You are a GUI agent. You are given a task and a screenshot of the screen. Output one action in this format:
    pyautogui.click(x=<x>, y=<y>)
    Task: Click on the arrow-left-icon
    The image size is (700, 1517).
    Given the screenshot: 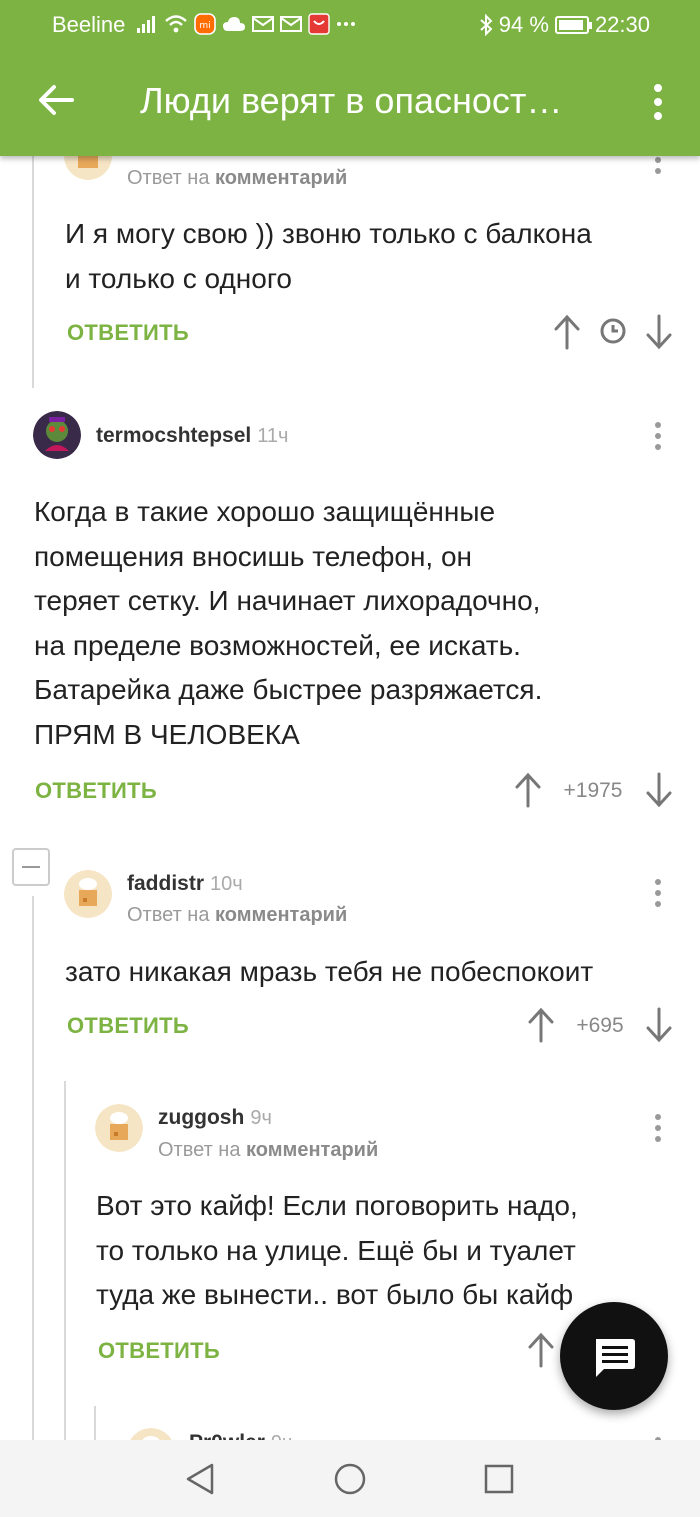 What is the action you would take?
    pyautogui.click(x=56, y=100)
    